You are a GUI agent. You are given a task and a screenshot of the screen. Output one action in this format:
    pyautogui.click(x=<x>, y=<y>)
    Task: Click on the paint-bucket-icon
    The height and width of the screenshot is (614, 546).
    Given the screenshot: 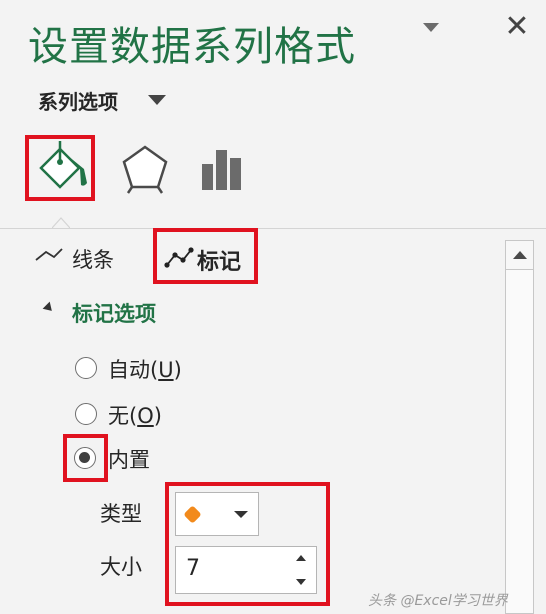 What is the action you would take?
    pyautogui.click(x=63, y=165)
    